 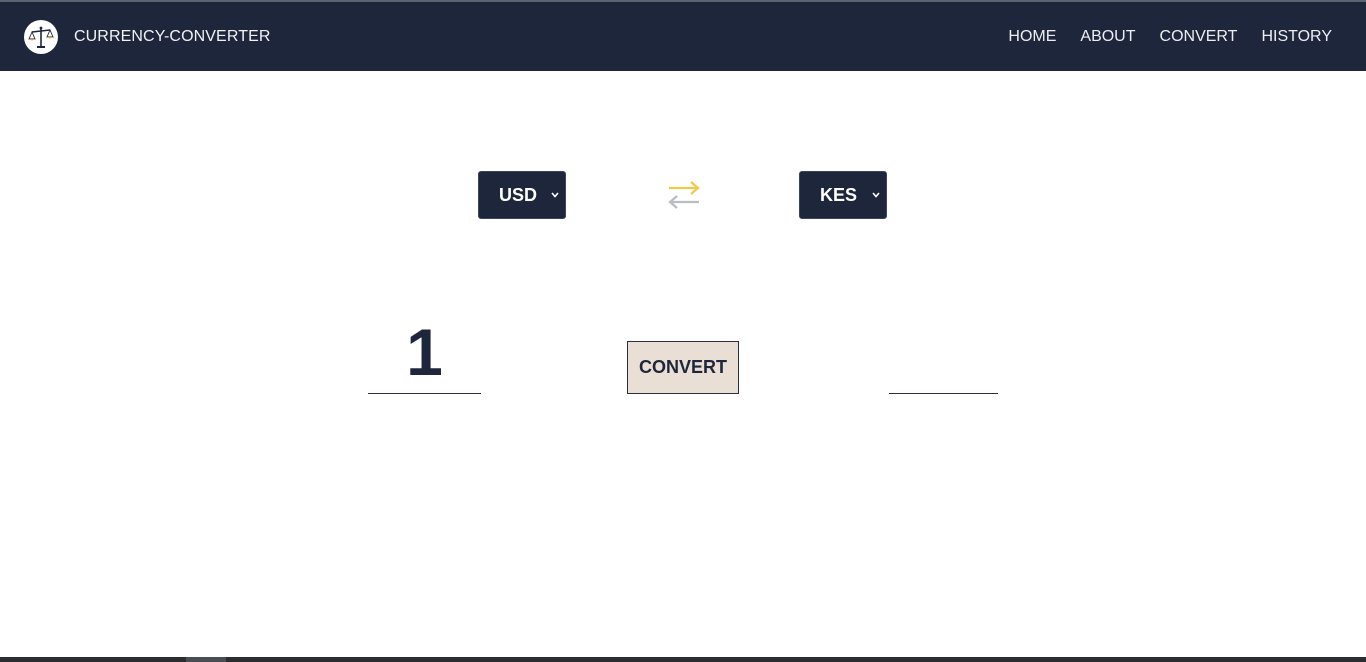 I want to click on convert-button: CONVERT, so click(x=683, y=367).